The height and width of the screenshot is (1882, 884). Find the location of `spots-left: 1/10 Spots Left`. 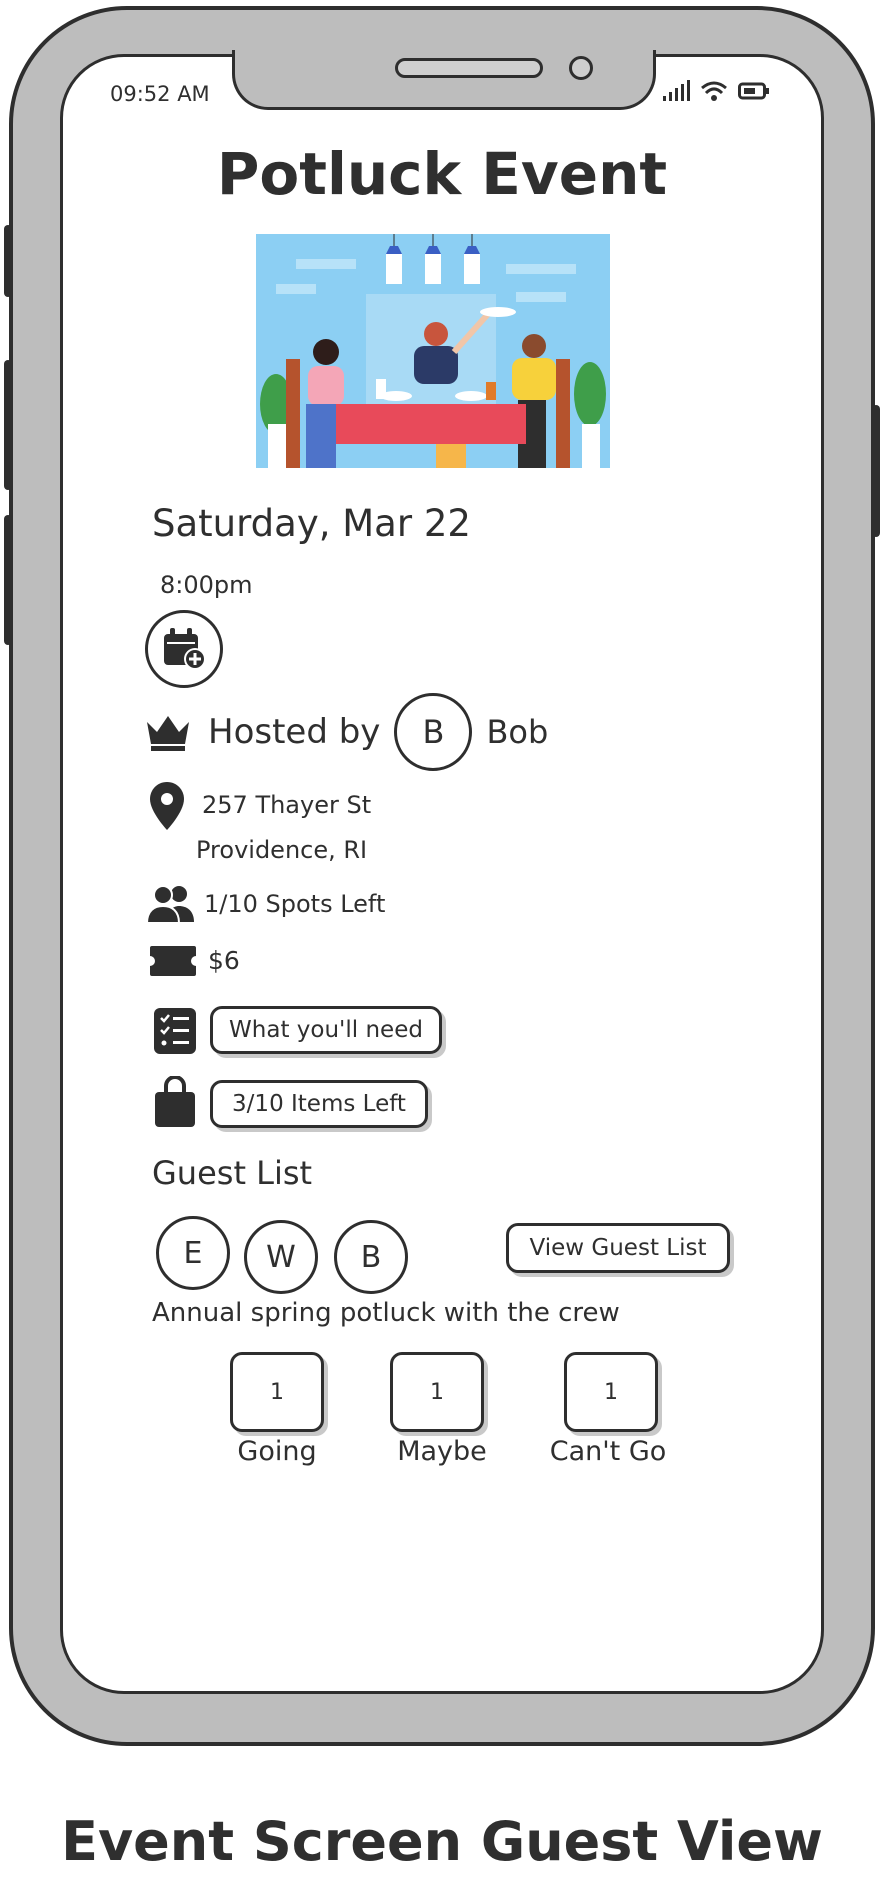

spots-left: 1/10 Spots Left is located at coordinates (295, 904).